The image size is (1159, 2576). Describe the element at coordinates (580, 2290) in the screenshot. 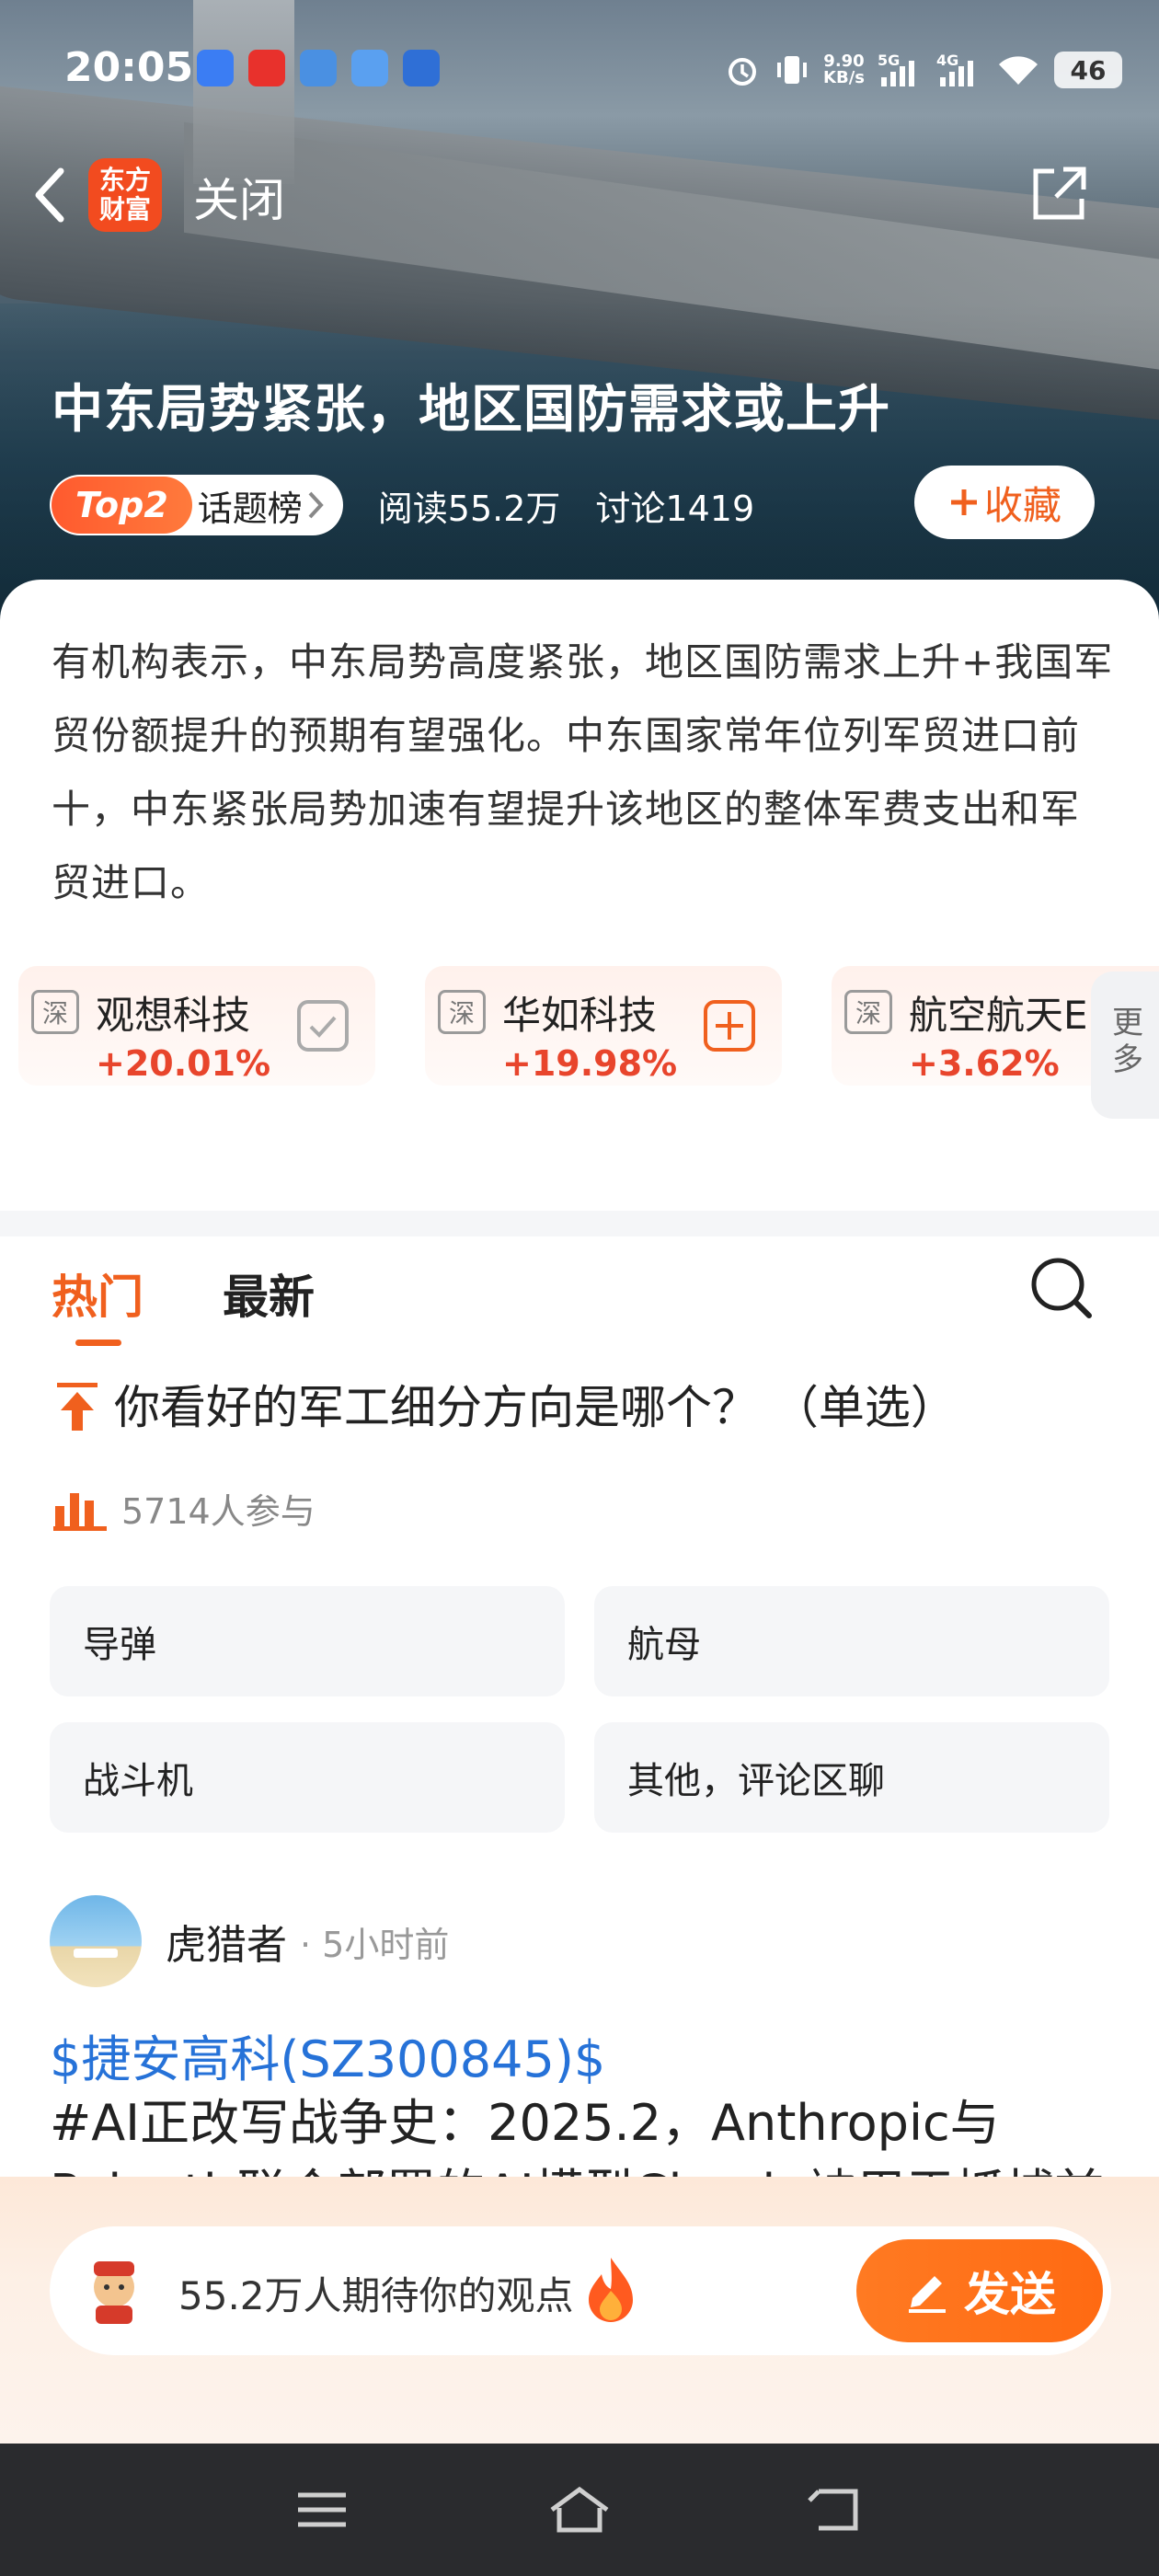

I see `comment-composer: 55.2万人期待你的观点 发送` at that location.